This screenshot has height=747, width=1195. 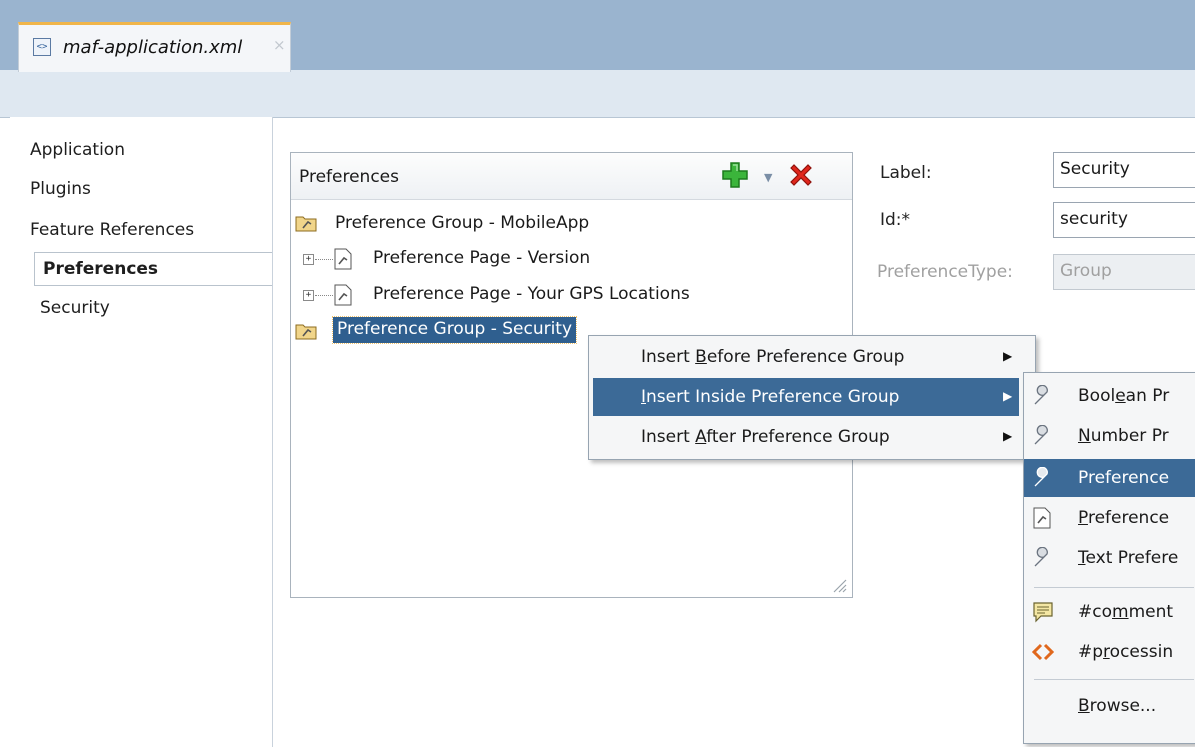 What do you see at coordinates (77, 150) in the screenshot?
I see `nav-item-application: Application` at bounding box center [77, 150].